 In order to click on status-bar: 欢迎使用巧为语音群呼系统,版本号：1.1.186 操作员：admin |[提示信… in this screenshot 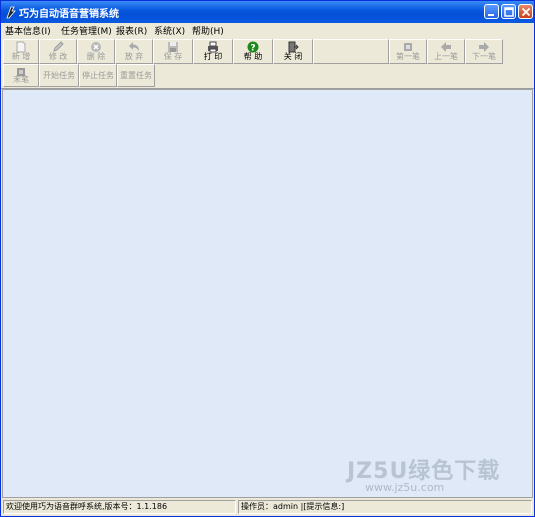, I will do `click(267, 507)`.